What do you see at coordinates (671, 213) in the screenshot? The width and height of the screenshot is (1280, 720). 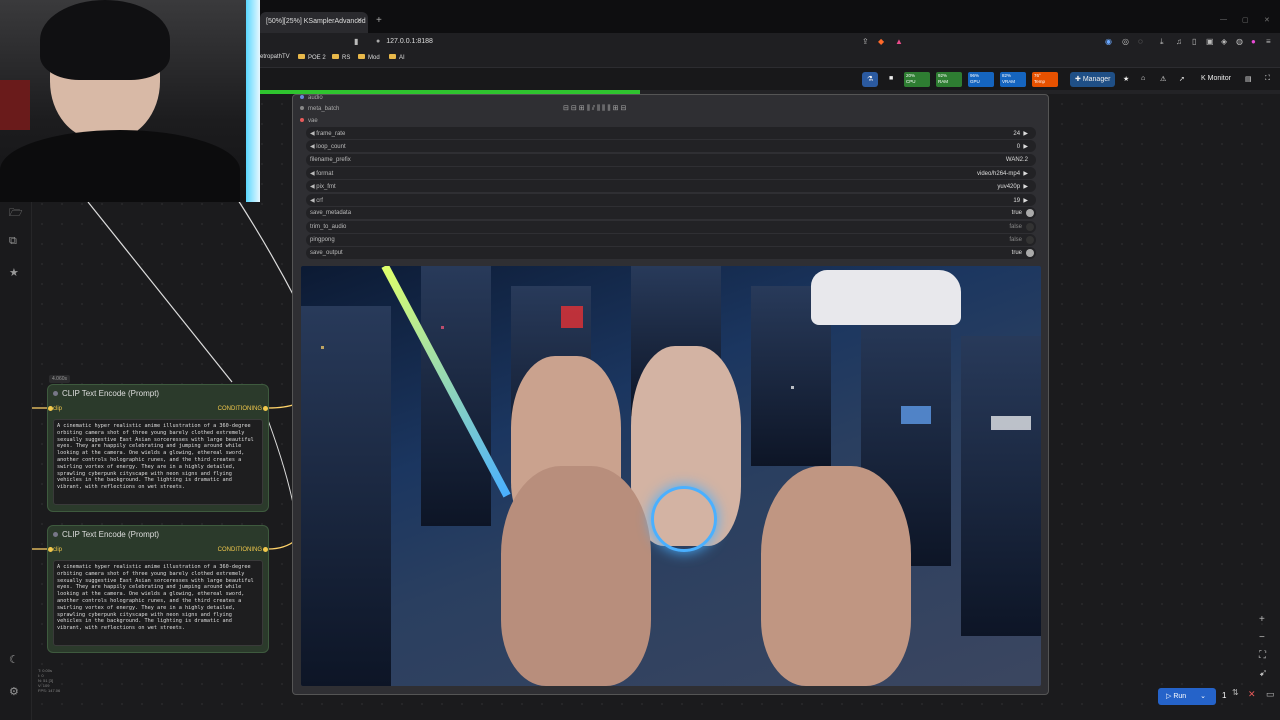 I see `widget-save-metadata: save_metadata true` at bounding box center [671, 213].